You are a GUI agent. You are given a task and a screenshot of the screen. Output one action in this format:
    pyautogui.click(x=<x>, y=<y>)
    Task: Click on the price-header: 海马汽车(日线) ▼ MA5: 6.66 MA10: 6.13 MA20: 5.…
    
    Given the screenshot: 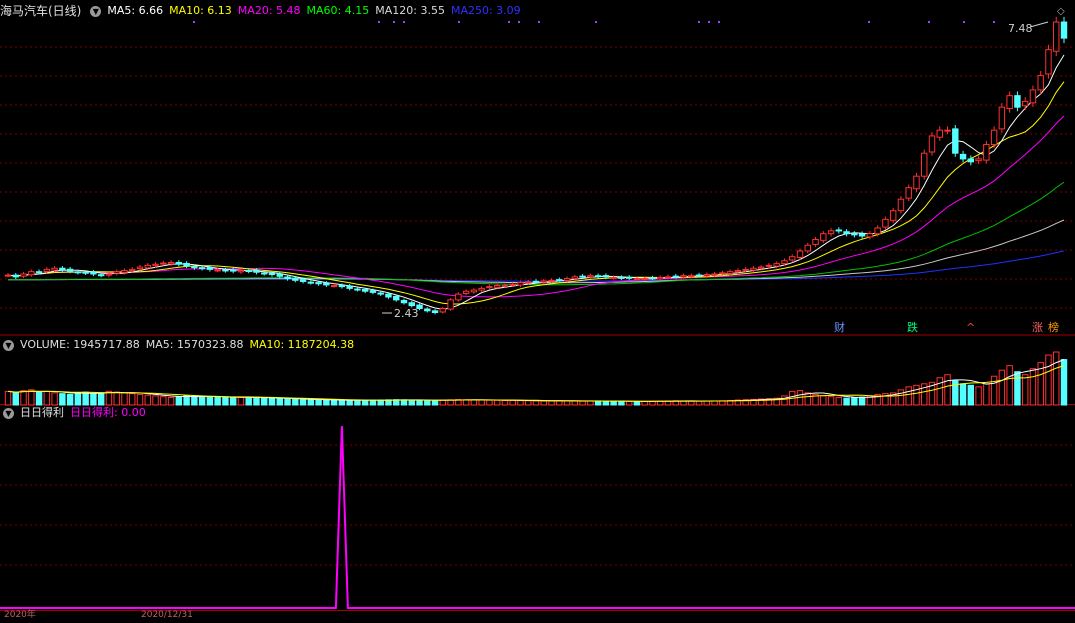 What is the action you would take?
    pyautogui.click(x=260, y=11)
    